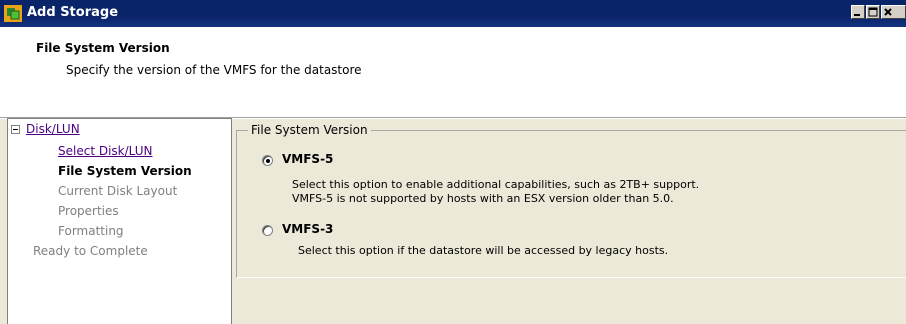 Image resolution: width=906 pixels, height=324 pixels. I want to click on close-icon, so click(888, 12).